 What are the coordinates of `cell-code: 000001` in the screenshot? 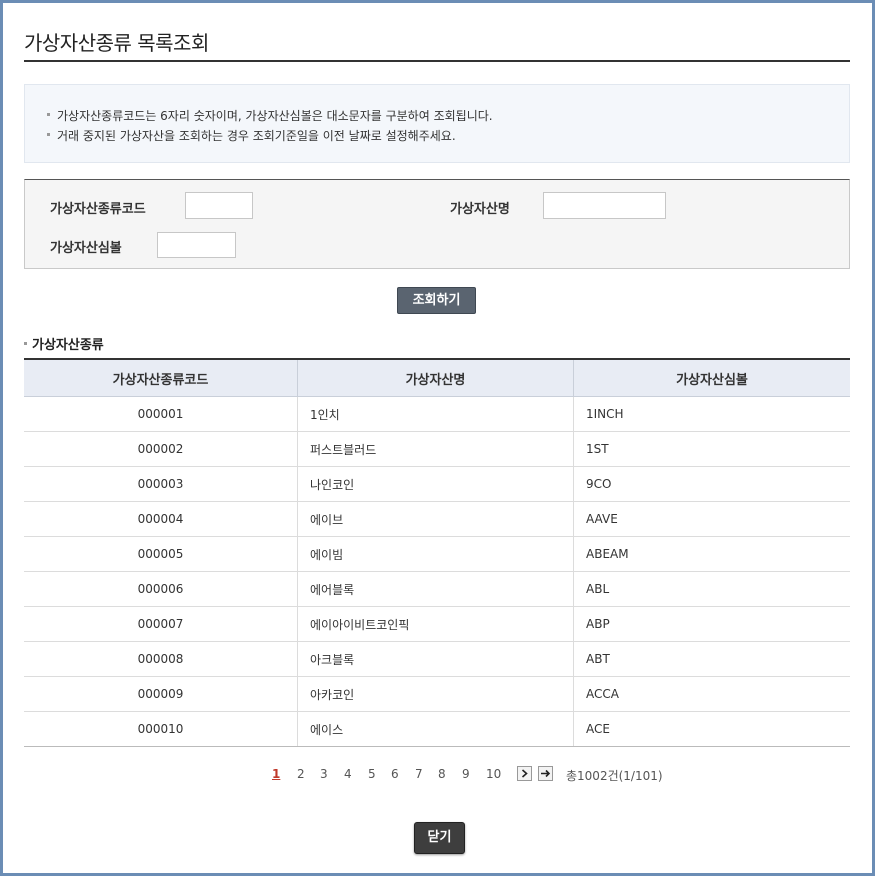 It's located at (161, 414).